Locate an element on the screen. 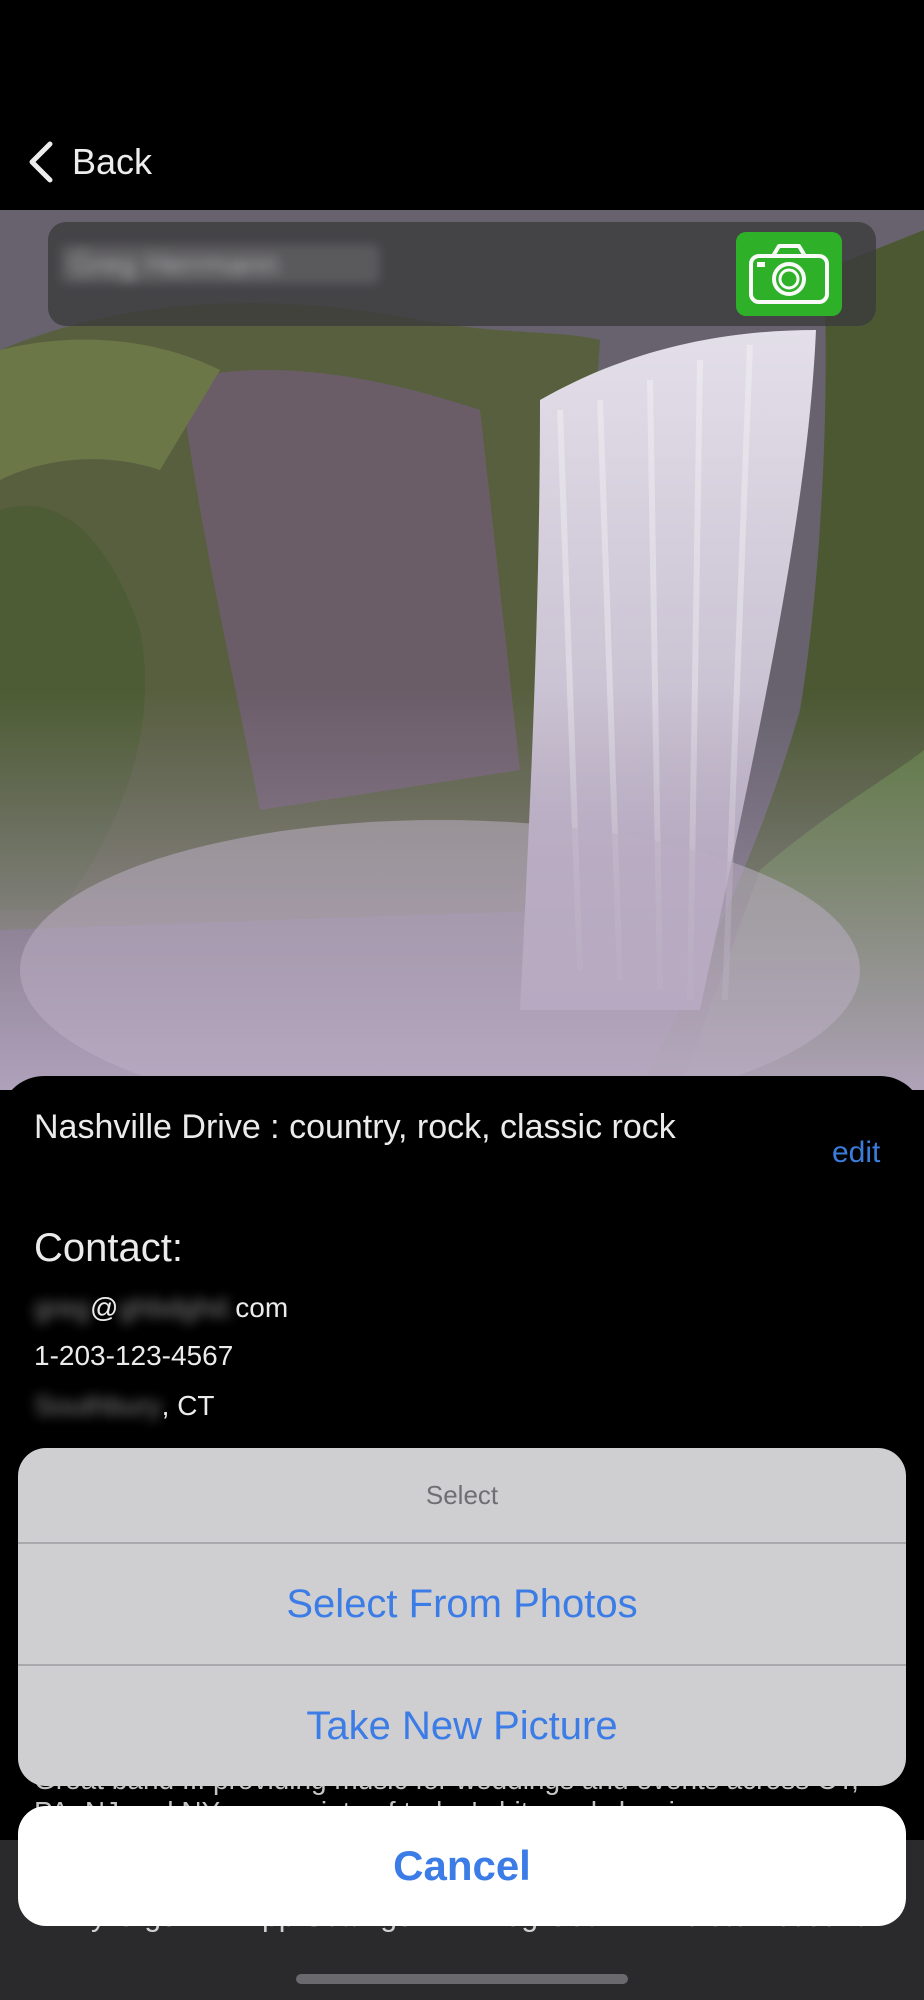 This screenshot has width=924, height=2000. cancel-button: Cancel is located at coordinates (462, 1866).